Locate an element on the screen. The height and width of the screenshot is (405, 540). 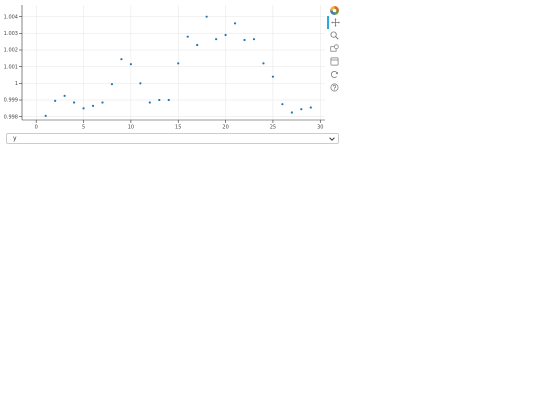
chevron-down-icon is located at coordinates (332, 138).